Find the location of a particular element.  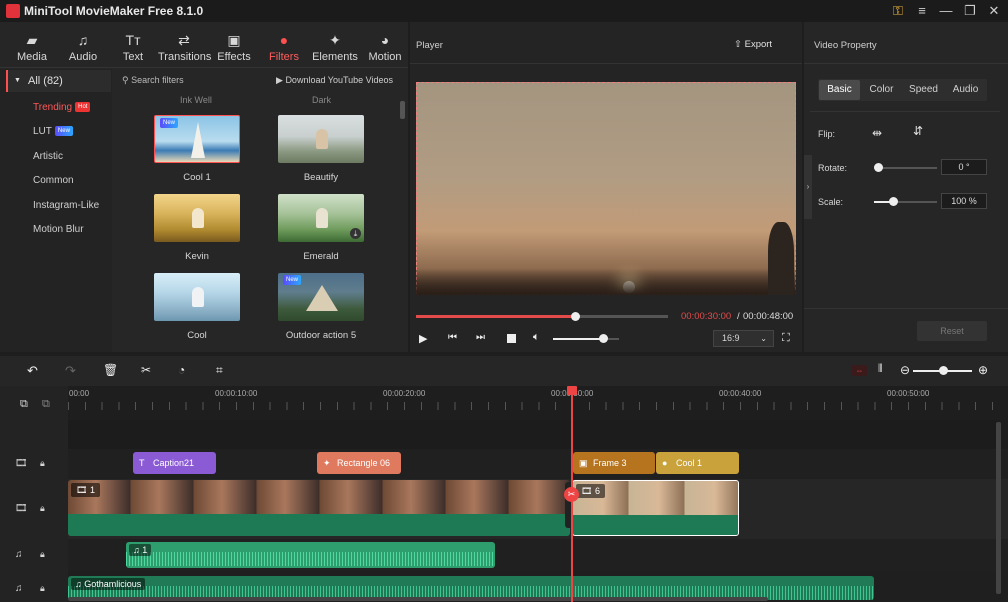

tab-text: Tт Text is located at coordinates (133, 47).